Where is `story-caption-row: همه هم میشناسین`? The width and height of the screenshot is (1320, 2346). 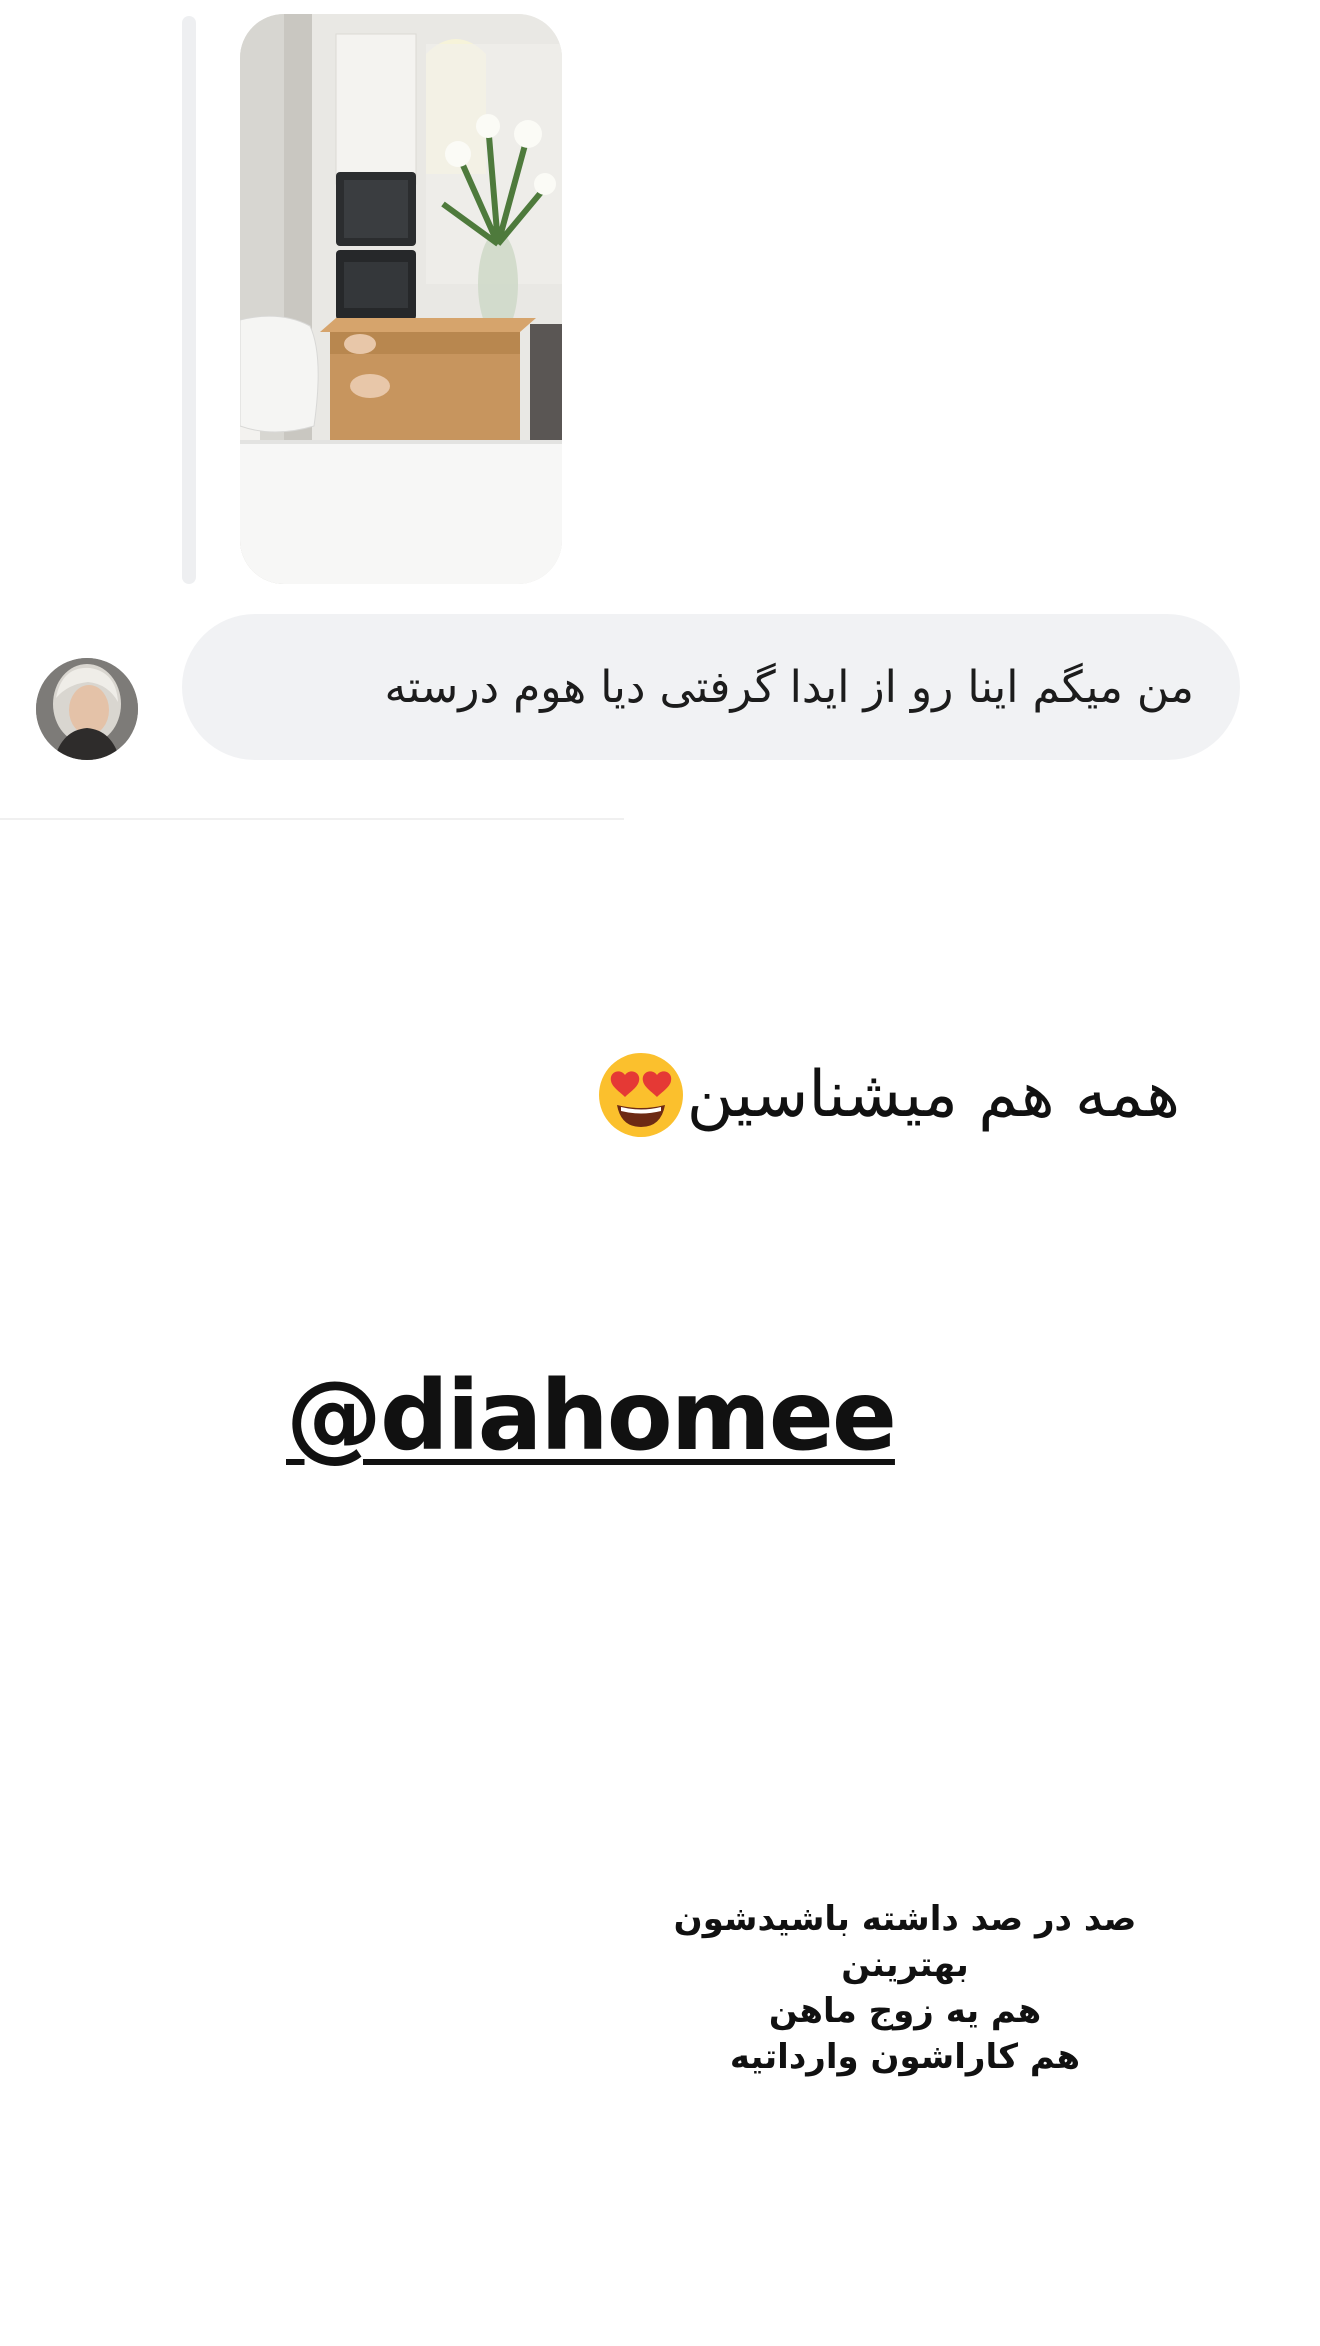 story-caption-row: همه هم میشناسین is located at coordinates (845, 1095).